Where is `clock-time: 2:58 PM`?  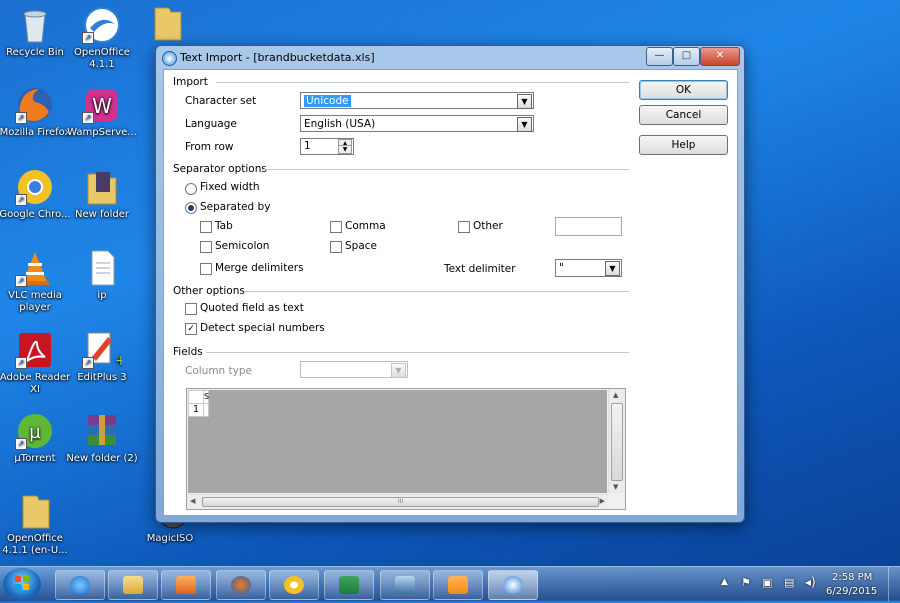 clock-time: 2:58 PM is located at coordinates (852, 577).